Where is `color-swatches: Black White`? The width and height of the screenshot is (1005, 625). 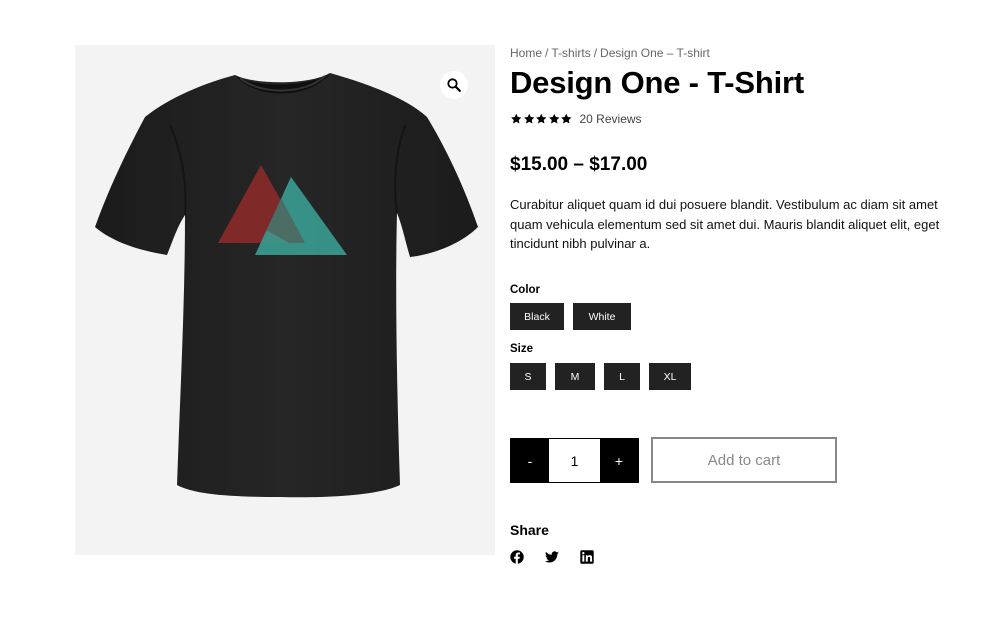 color-swatches: Black White is located at coordinates (570, 316).